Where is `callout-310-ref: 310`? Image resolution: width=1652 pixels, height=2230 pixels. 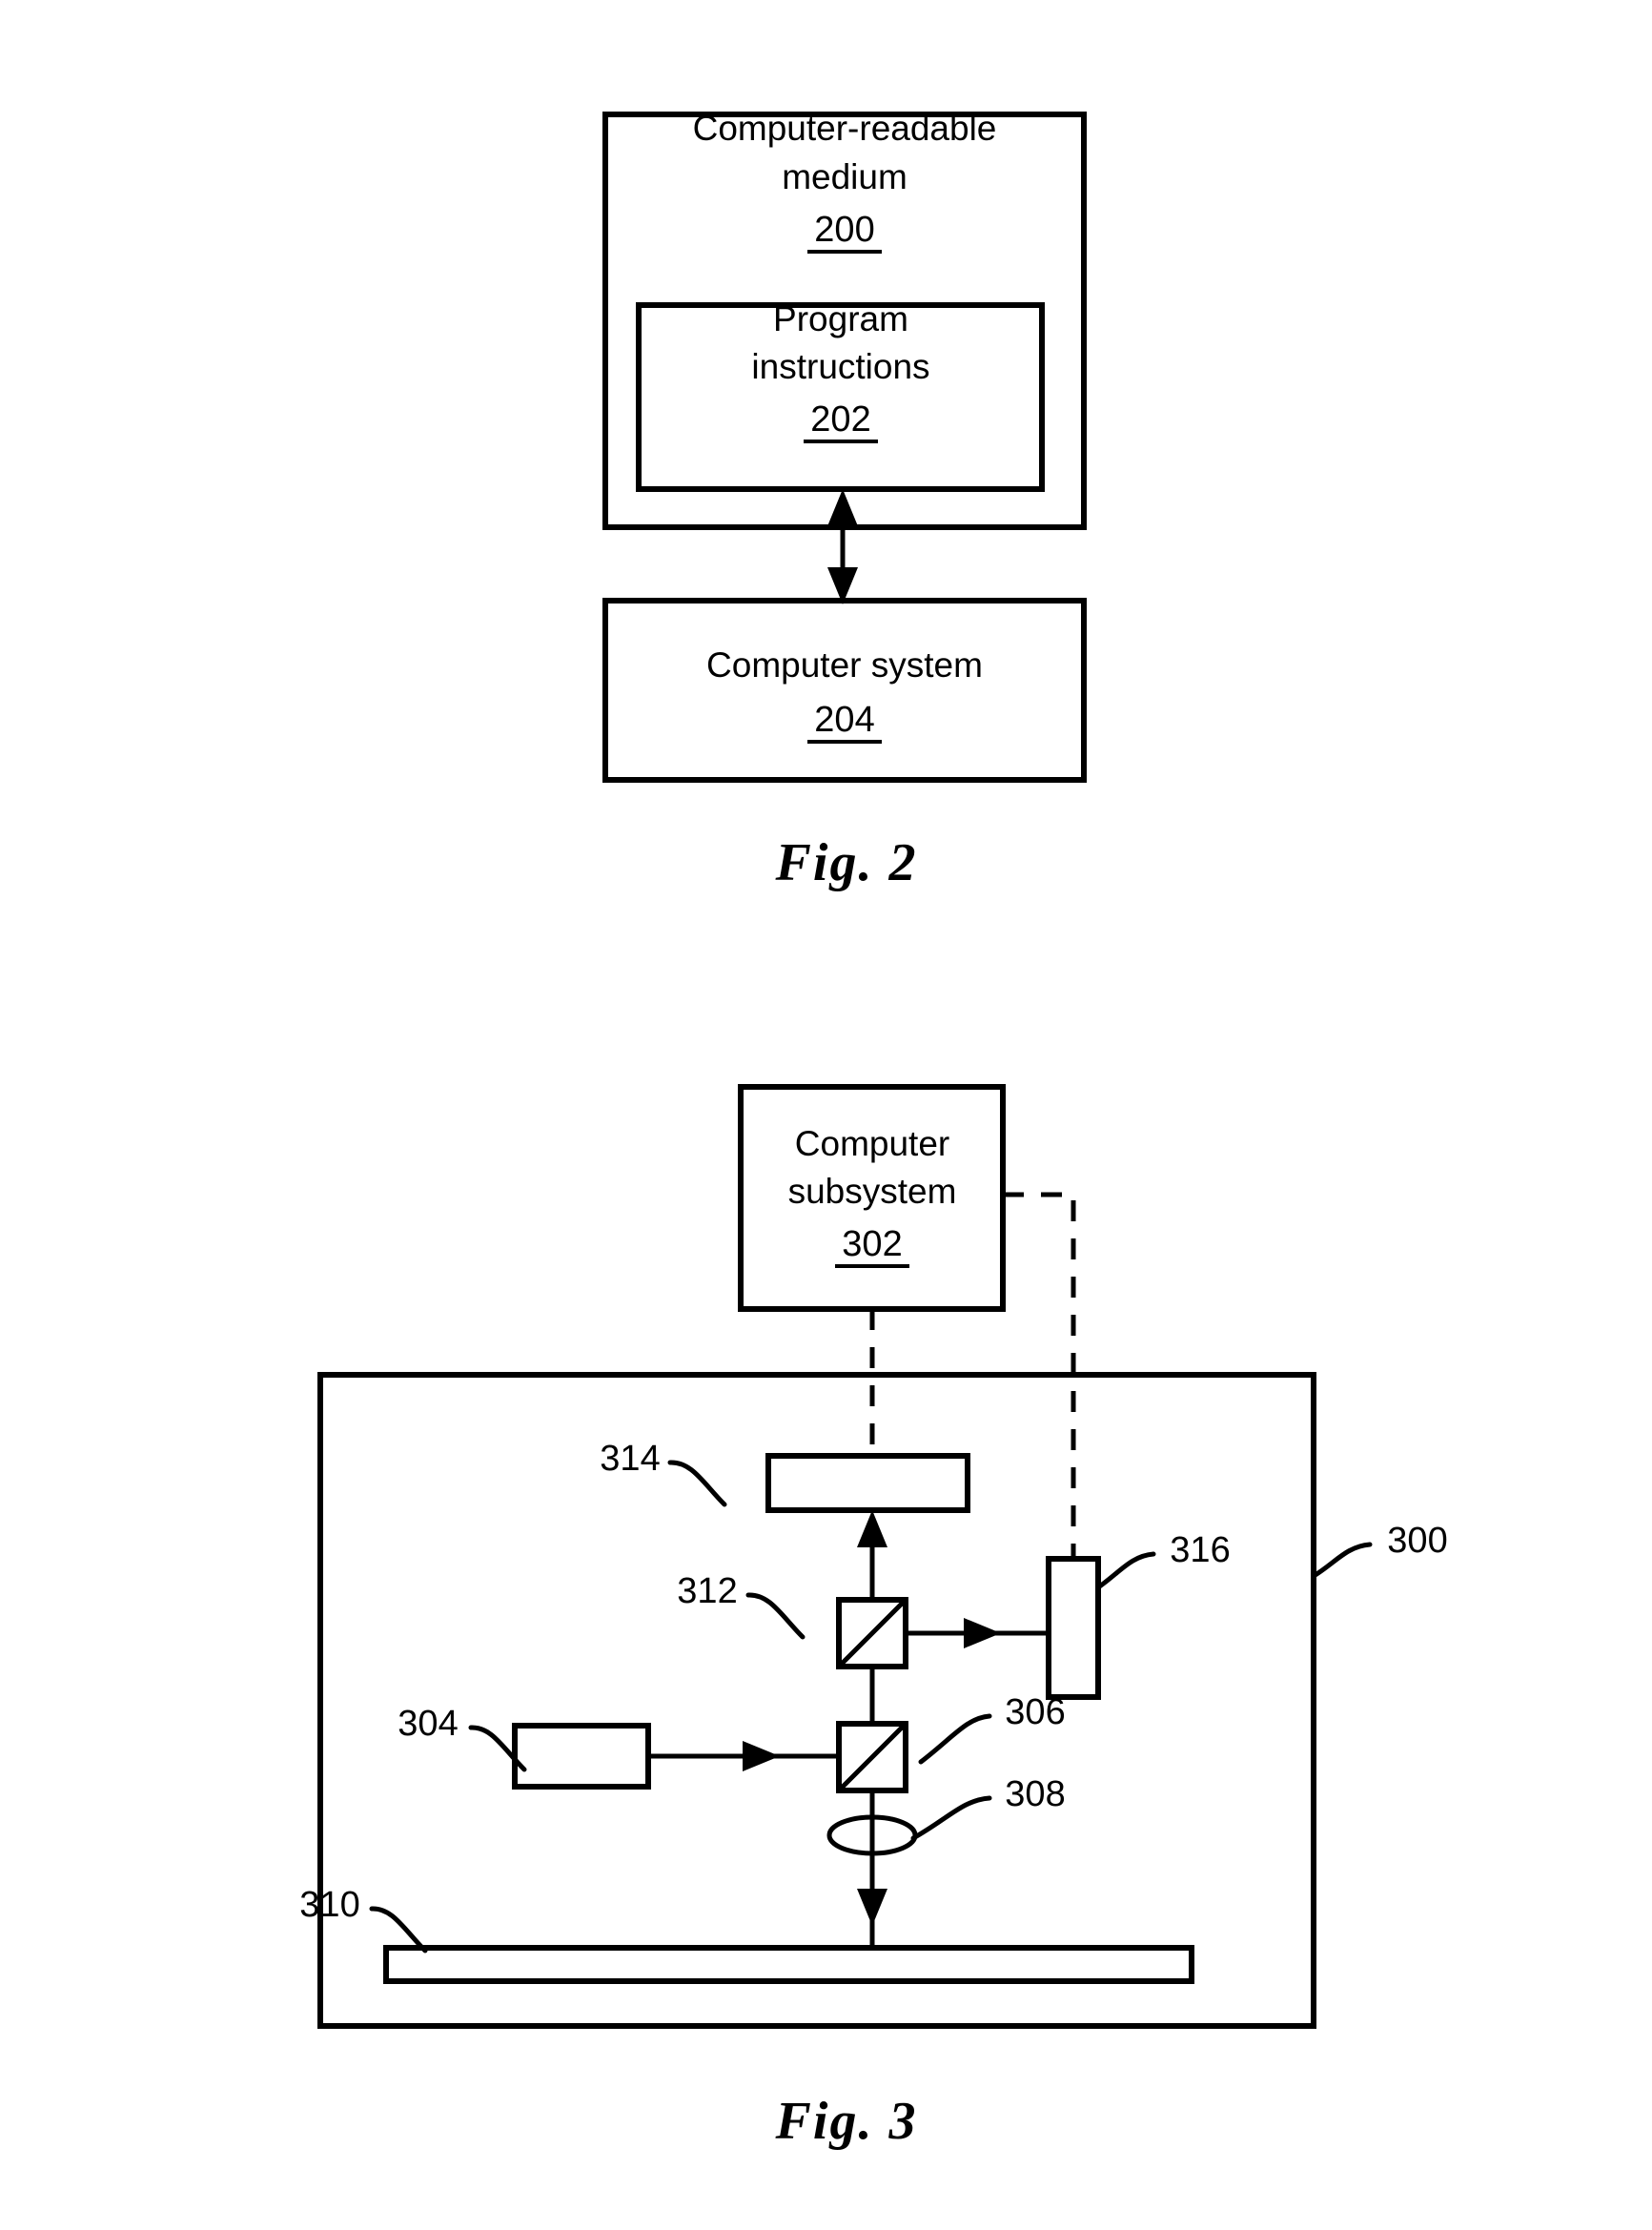 callout-310-ref: 310 is located at coordinates (329, 1905).